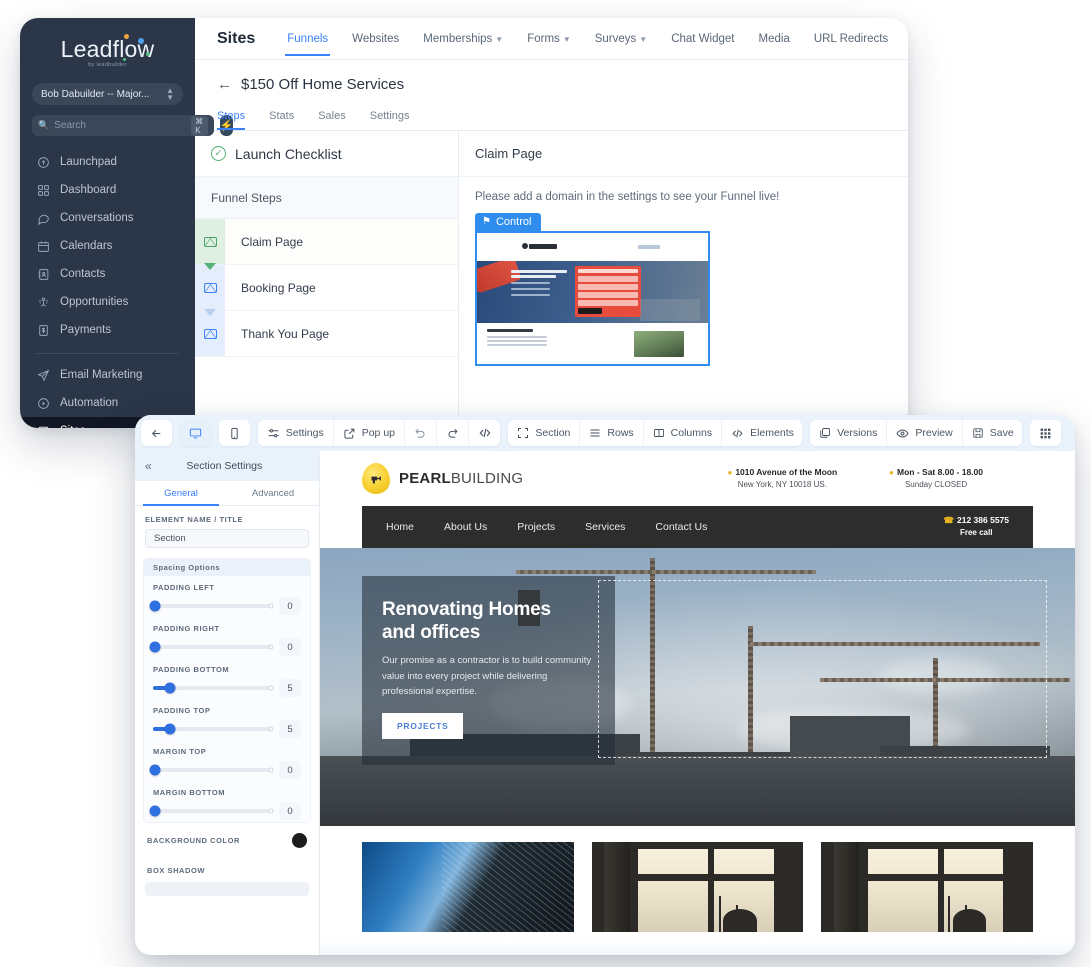  I want to click on tab-forms: Forms ▼, so click(549, 38).